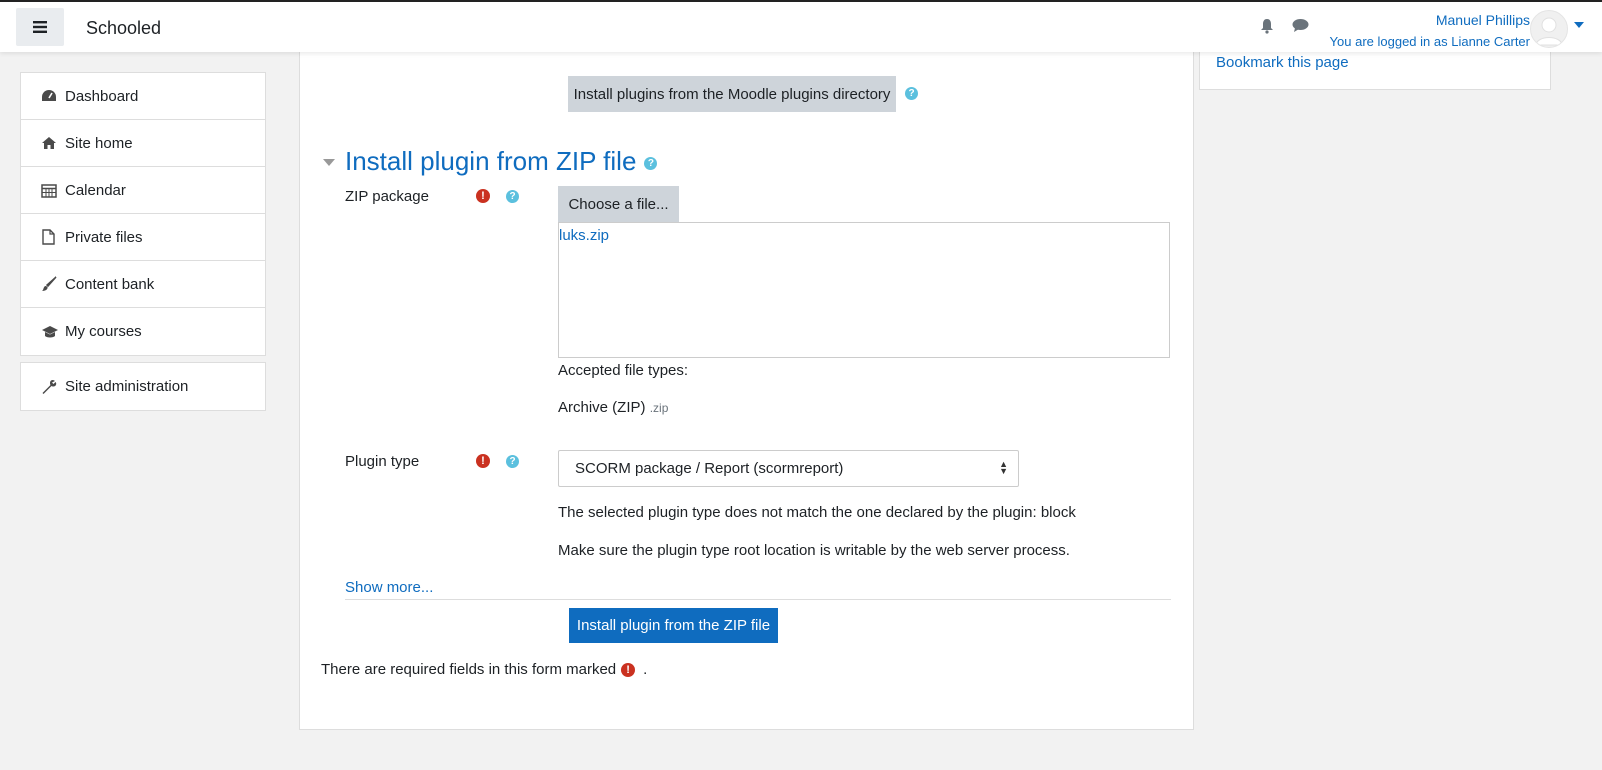  I want to click on sidebar-item-site-administration: Site administration, so click(143, 386).